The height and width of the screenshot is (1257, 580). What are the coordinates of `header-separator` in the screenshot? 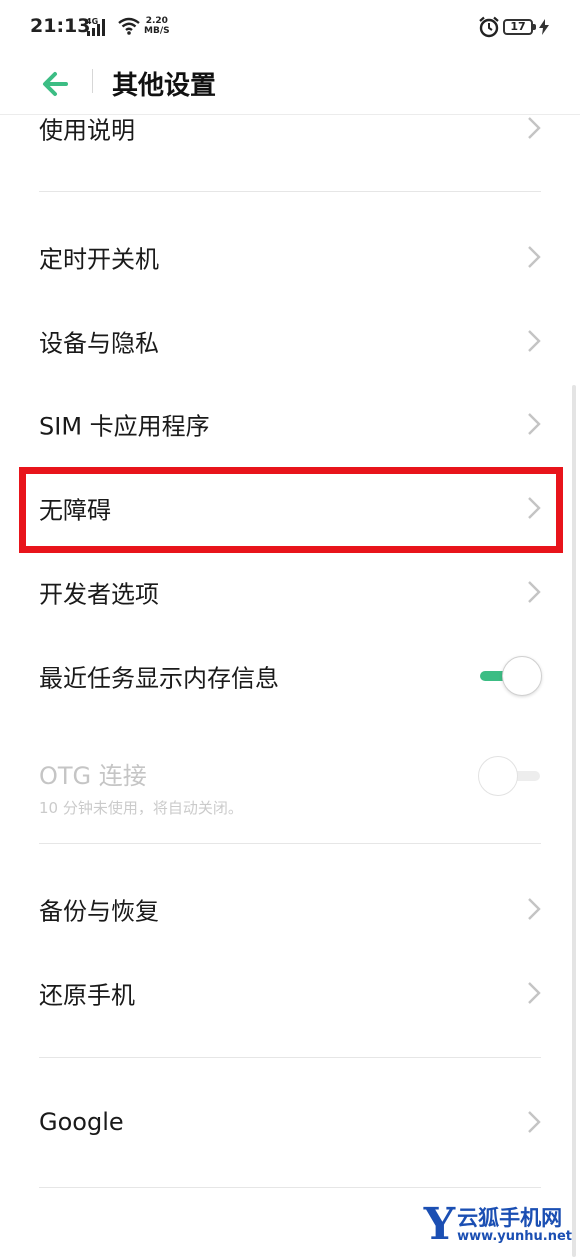 It's located at (92, 81).